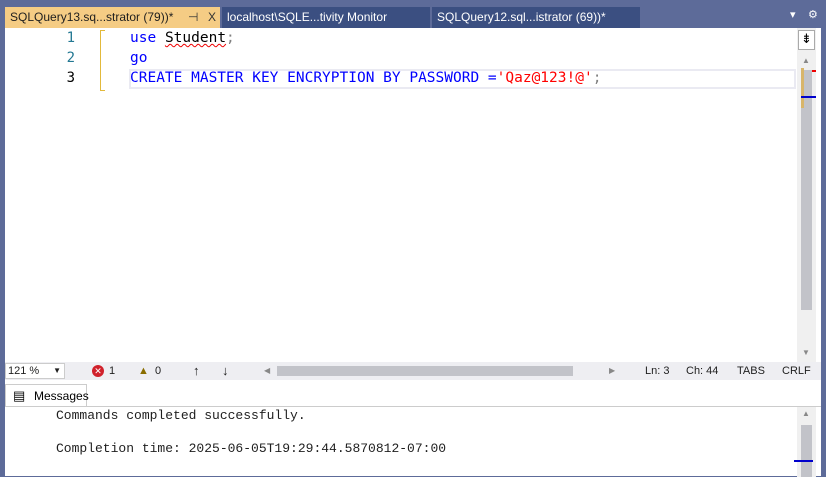 The image size is (826, 477). What do you see at coordinates (70, 78) in the screenshot?
I see `line-number: 3` at bounding box center [70, 78].